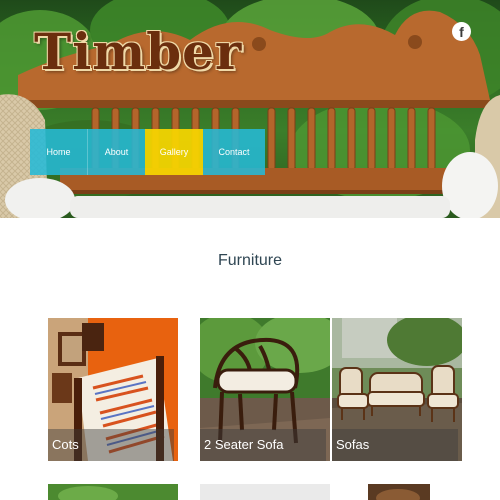 This screenshot has height=500, width=500. What do you see at coordinates (116, 152) in the screenshot?
I see `nav-about: About` at bounding box center [116, 152].